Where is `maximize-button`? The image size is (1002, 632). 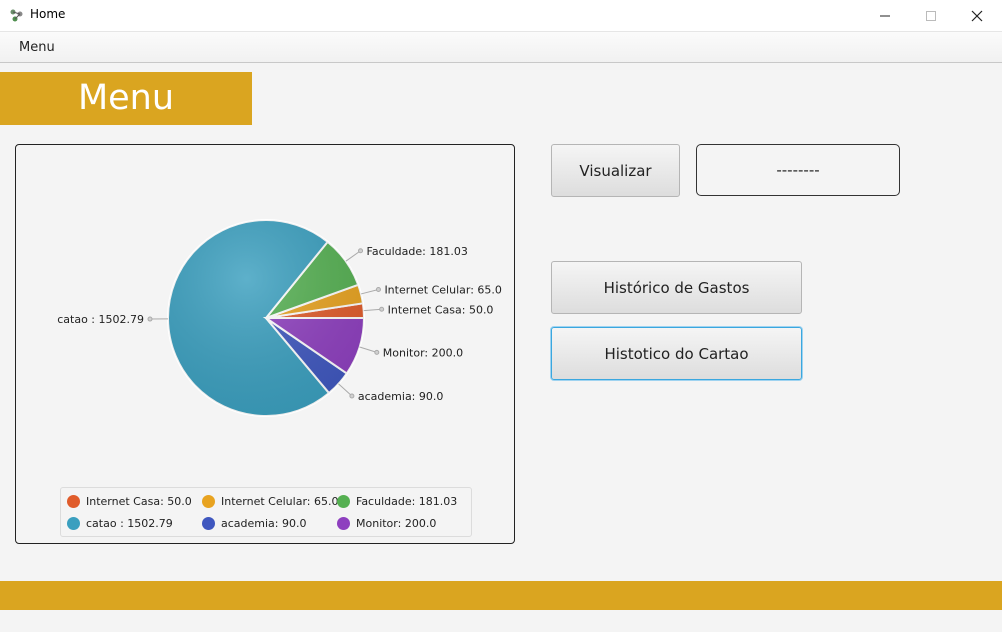
maximize-button is located at coordinates (931, 15).